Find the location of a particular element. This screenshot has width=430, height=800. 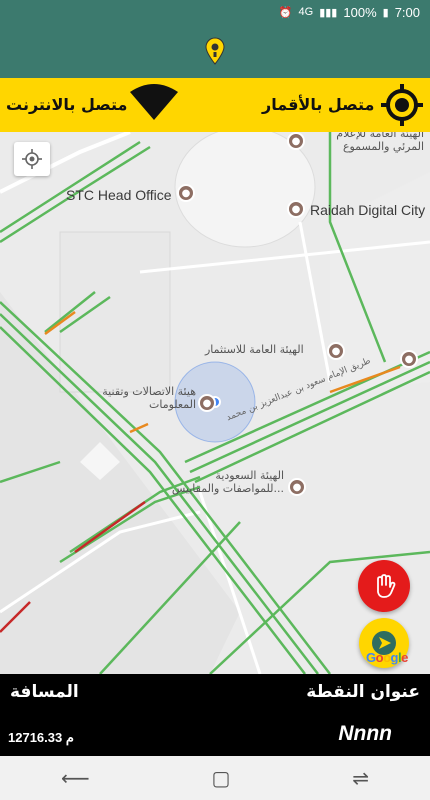

map-label-comm-authority: هيئة الاتصالات وتقنية المعلومات is located at coordinates (148, 398).